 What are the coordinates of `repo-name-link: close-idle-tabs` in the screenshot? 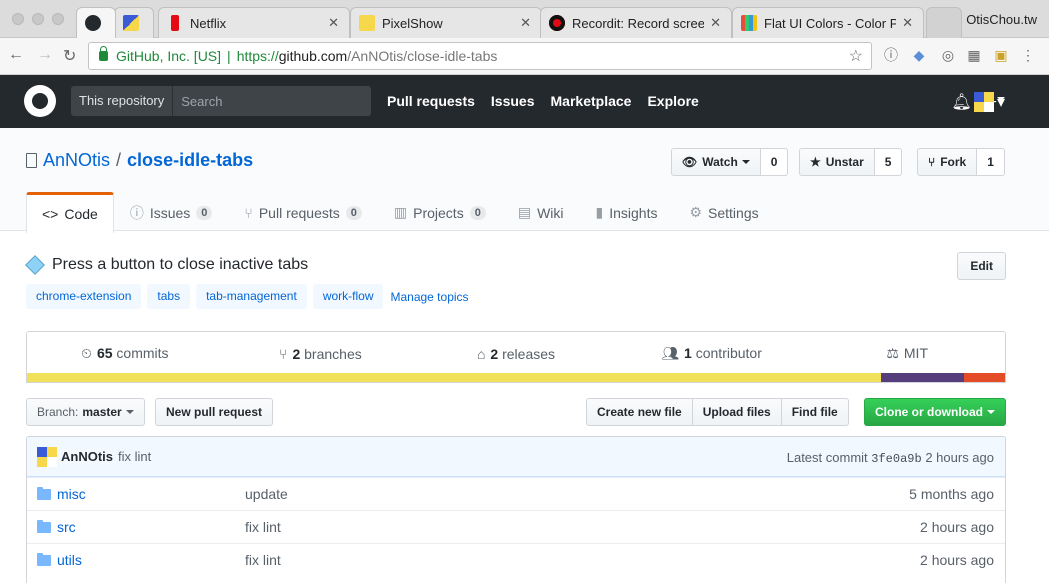 It's located at (190, 160).